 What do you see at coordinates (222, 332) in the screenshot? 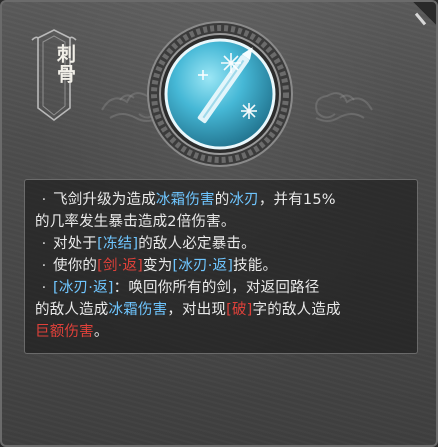
I see `description-line: 巨额伤害。` at bounding box center [222, 332].